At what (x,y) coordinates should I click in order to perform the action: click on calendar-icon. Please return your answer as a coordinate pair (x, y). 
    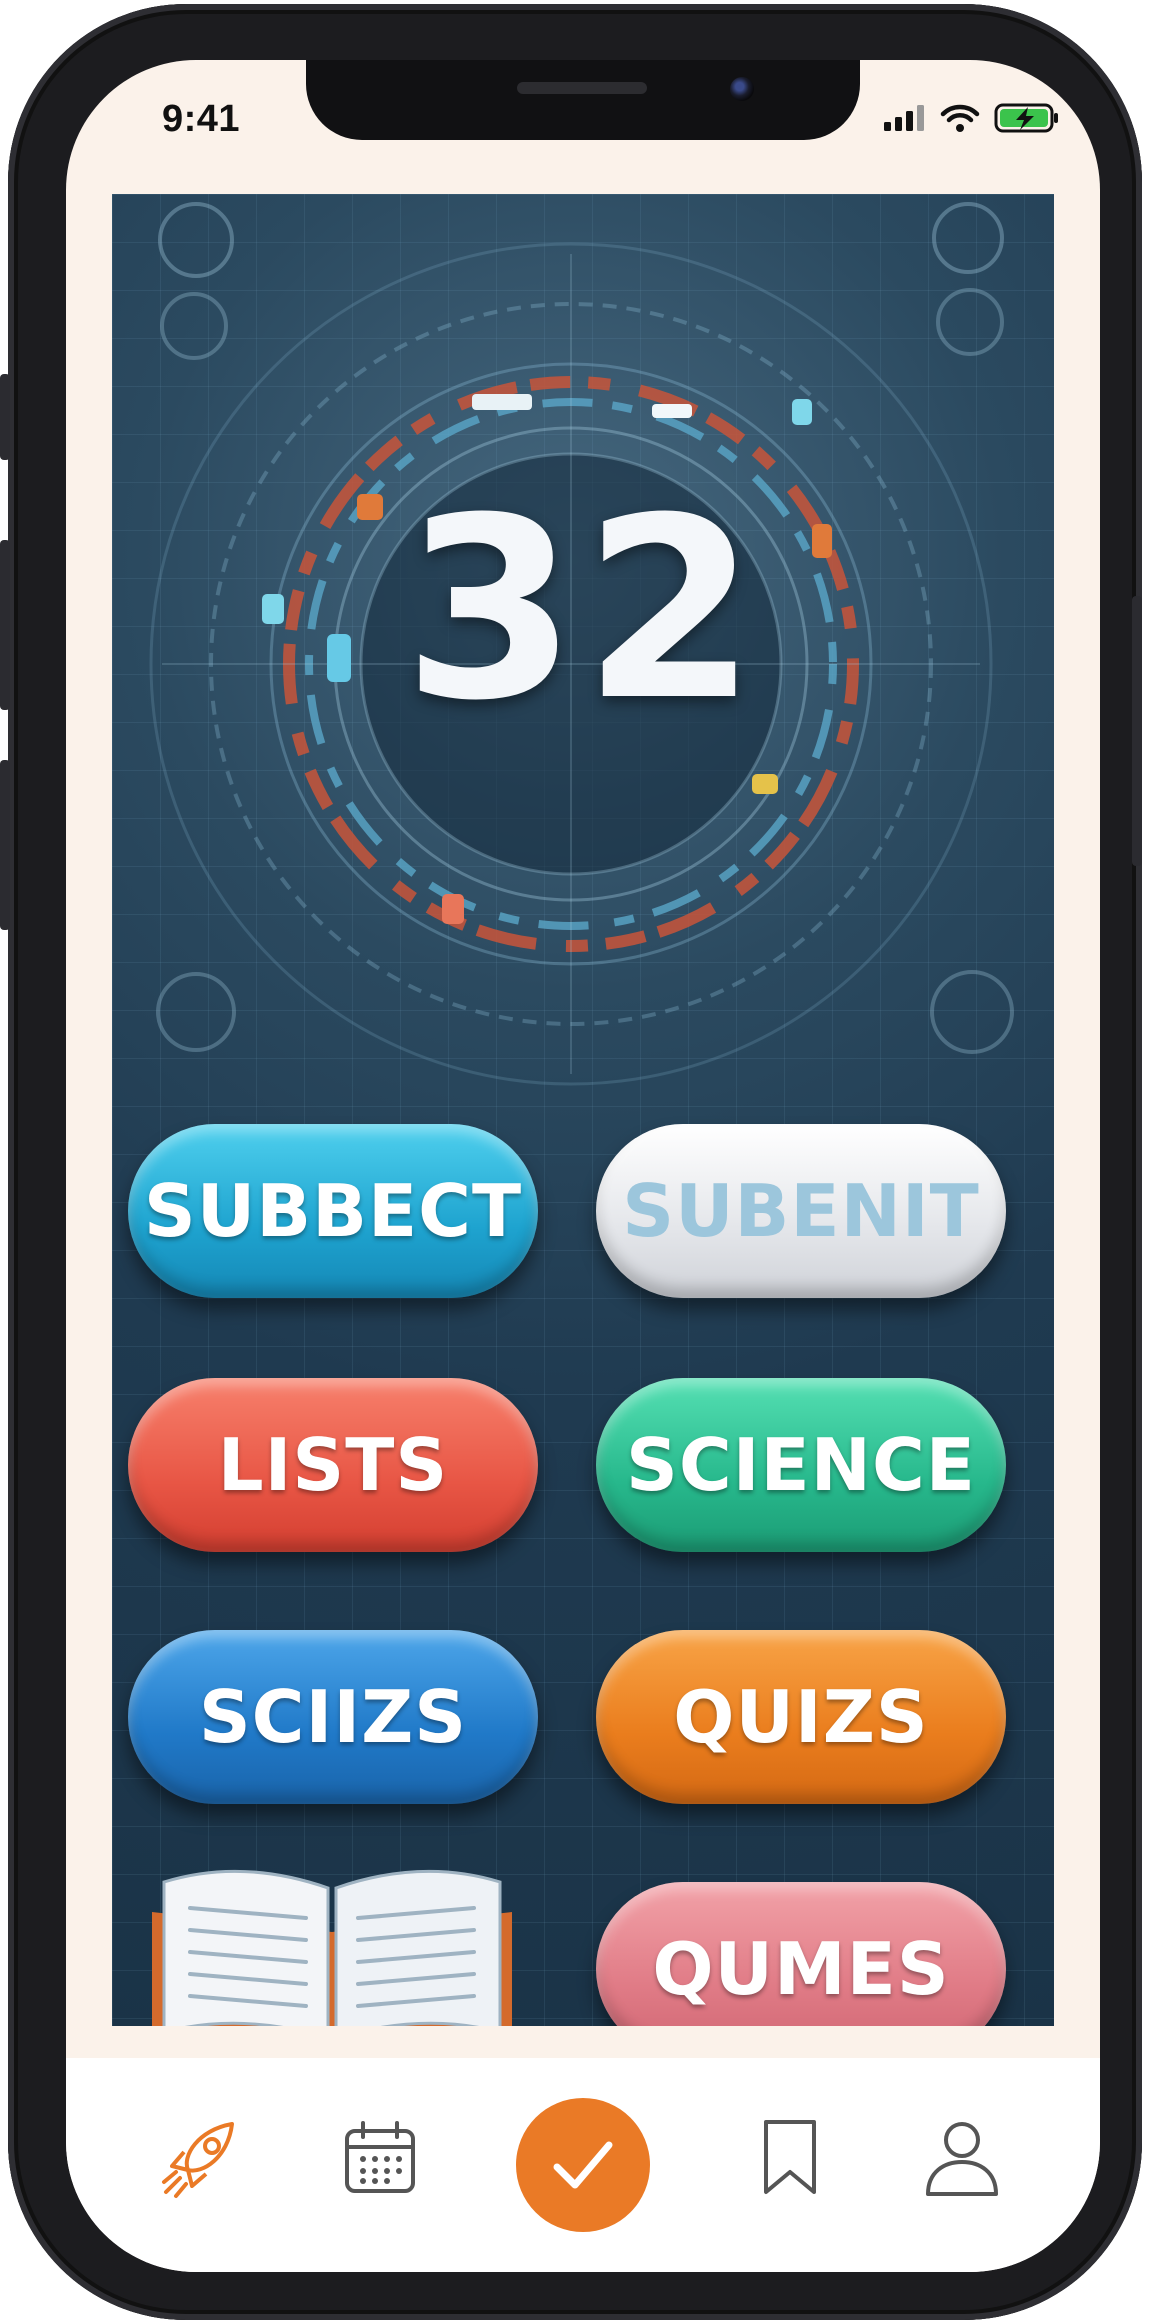
    Looking at the image, I should click on (380, 2157).